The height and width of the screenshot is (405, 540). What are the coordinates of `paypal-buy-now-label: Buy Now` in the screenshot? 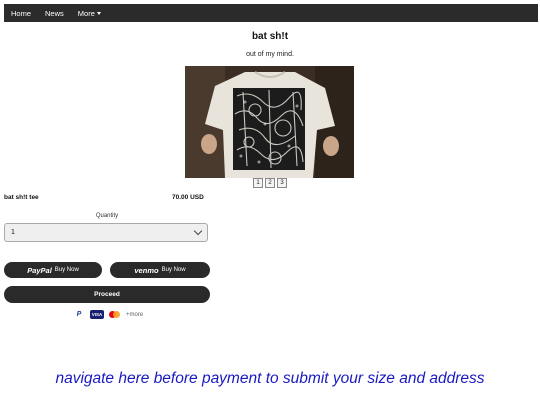 It's located at (66, 270).